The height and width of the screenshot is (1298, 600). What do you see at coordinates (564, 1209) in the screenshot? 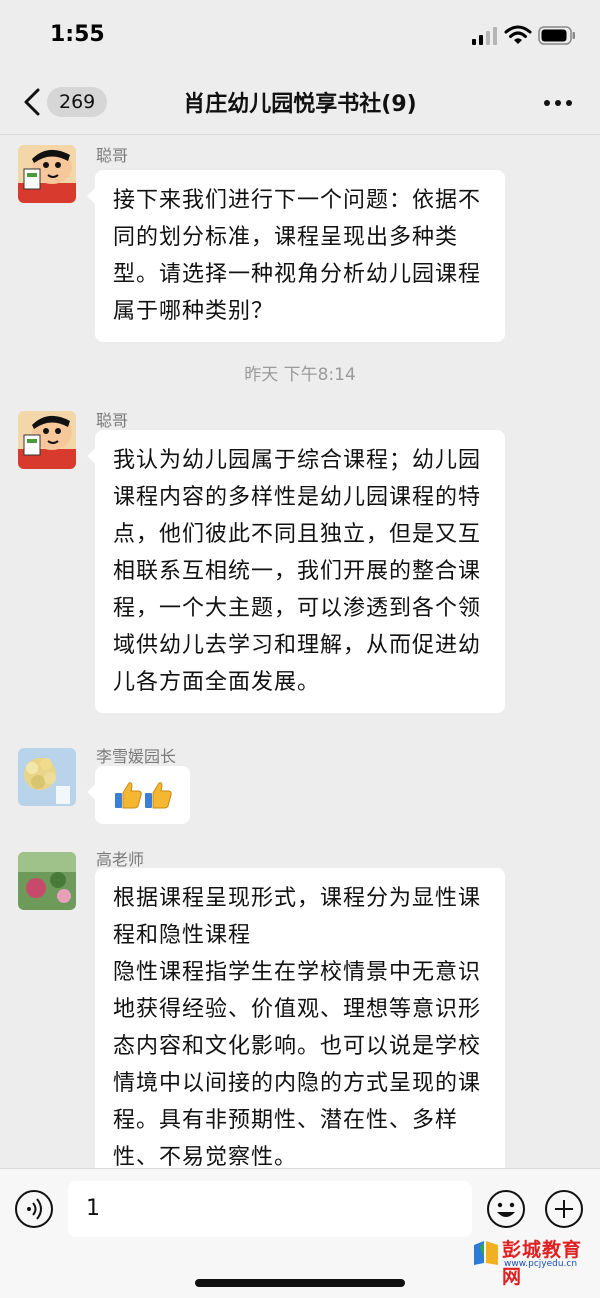
I see `add-attachment-icon` at bounding box center [564, 1209].